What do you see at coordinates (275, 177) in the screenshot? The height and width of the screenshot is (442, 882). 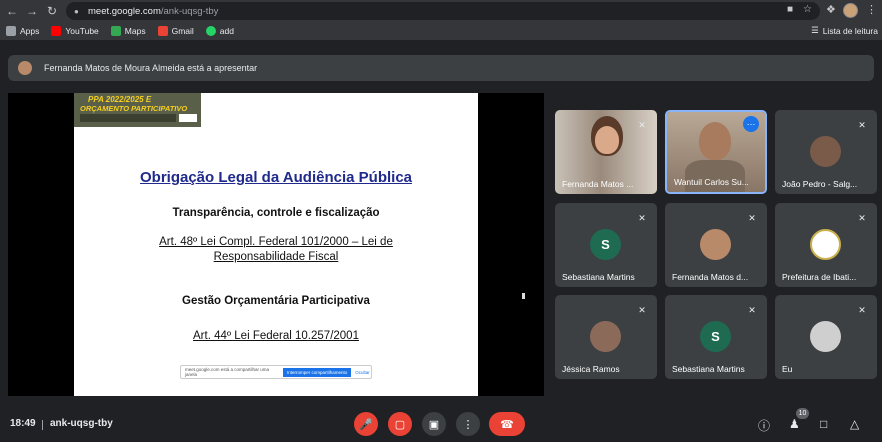 I see `slide-title: Obrigação Legal da Audiência Pública` at bounding box center [275, 177].